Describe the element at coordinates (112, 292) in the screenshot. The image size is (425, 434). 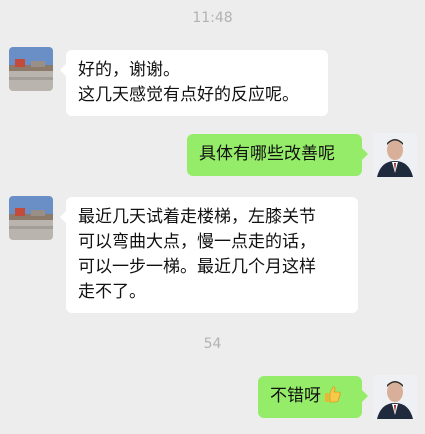
I see `message-text: 走不了。` at that location.